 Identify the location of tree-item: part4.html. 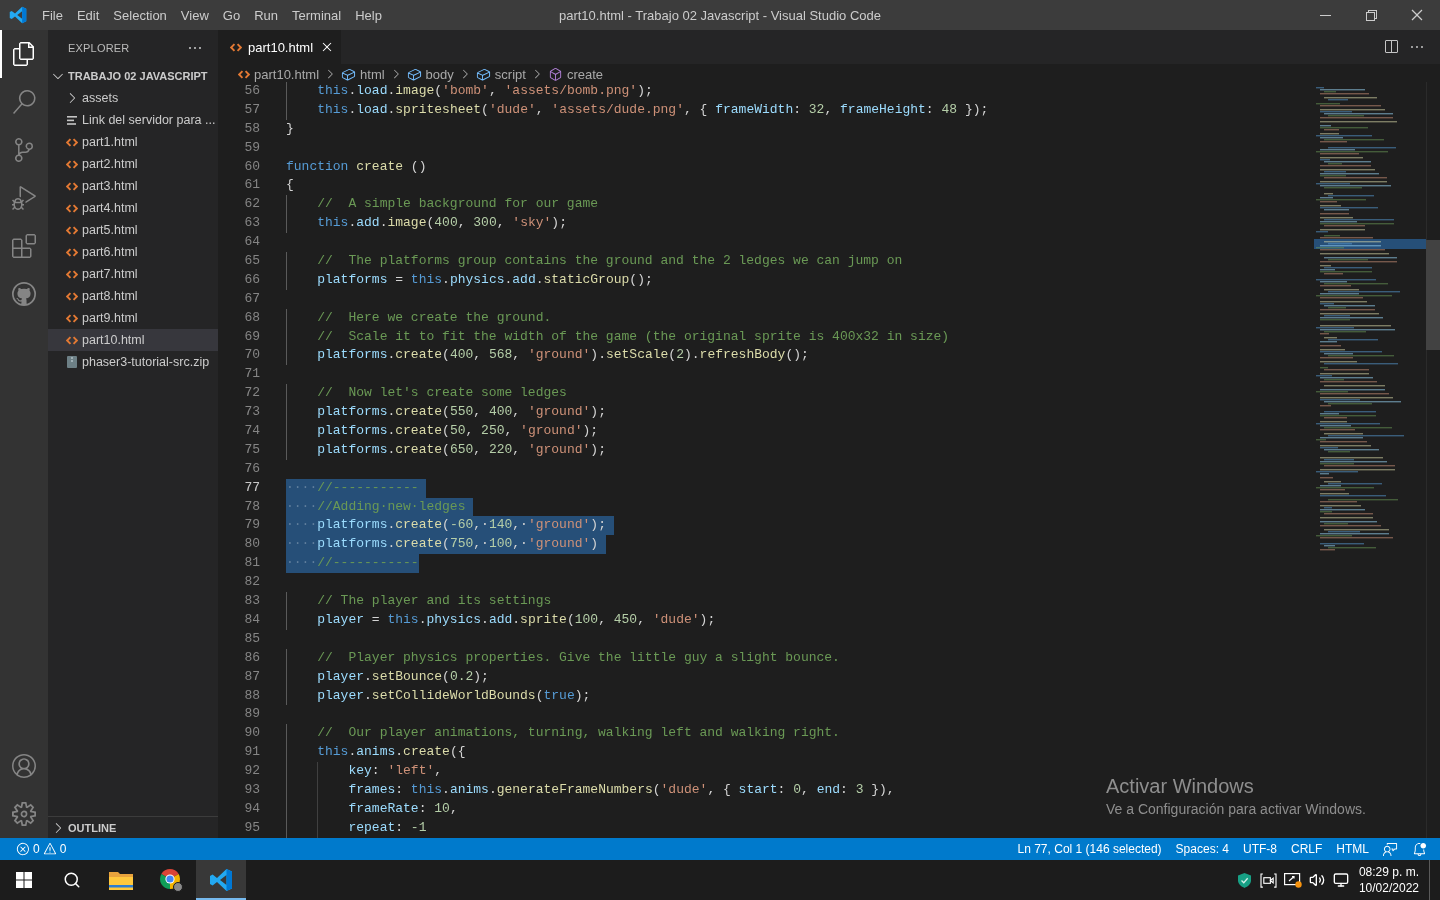
(133, 208).